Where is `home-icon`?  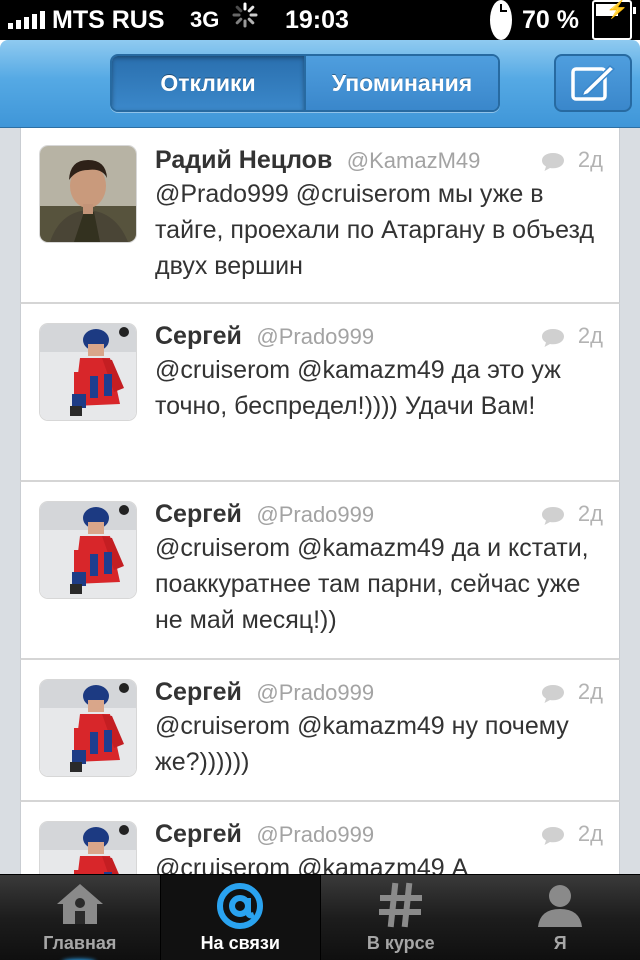
home-icon is located at coordinates (79, 904).